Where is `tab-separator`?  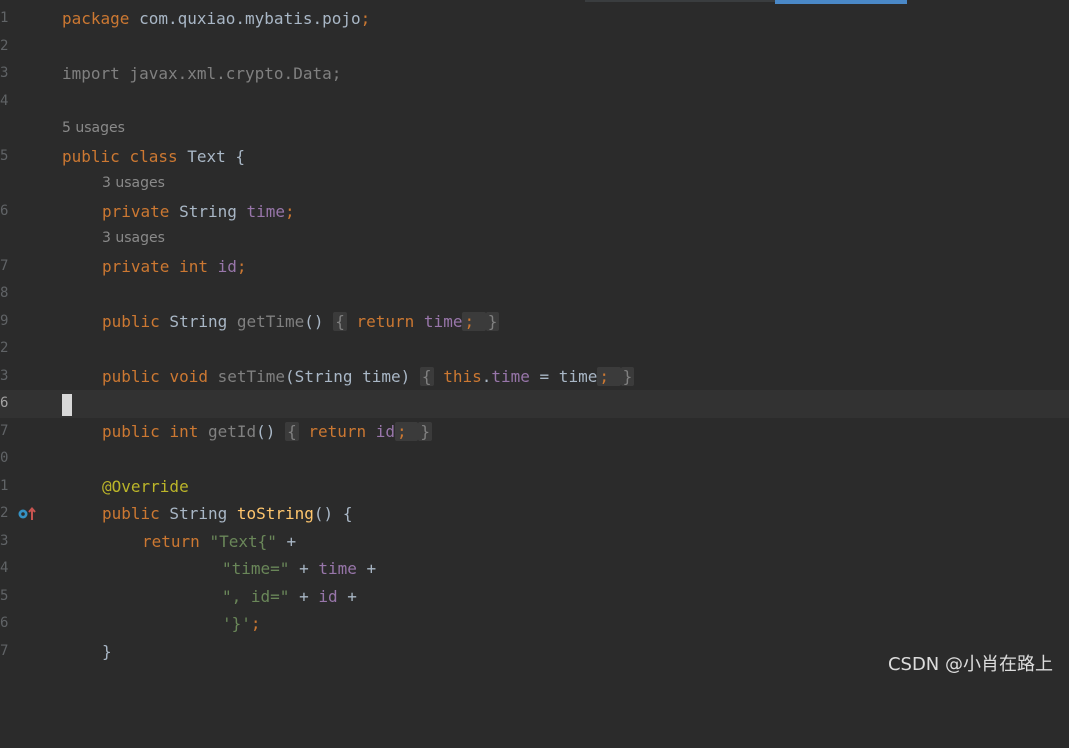 tab-separator is located at coordinates (680, 1).